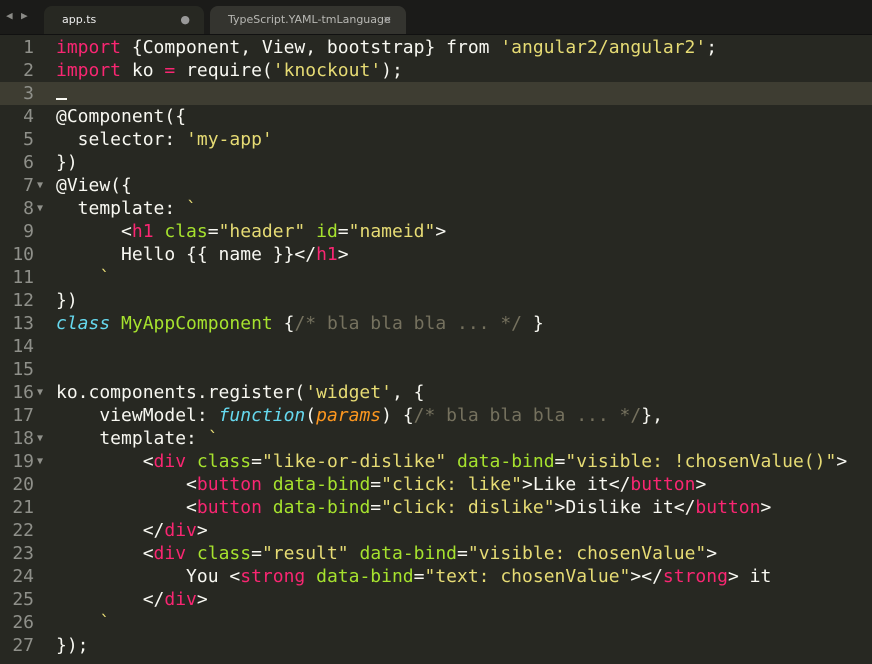 This screenshot has height=664, width=872. What do you see at coordinates (436, 231) in the screenshot?
I see `code-line: 9 <h1 clas="header" id="nameid">` at bounding box center [436, 231].